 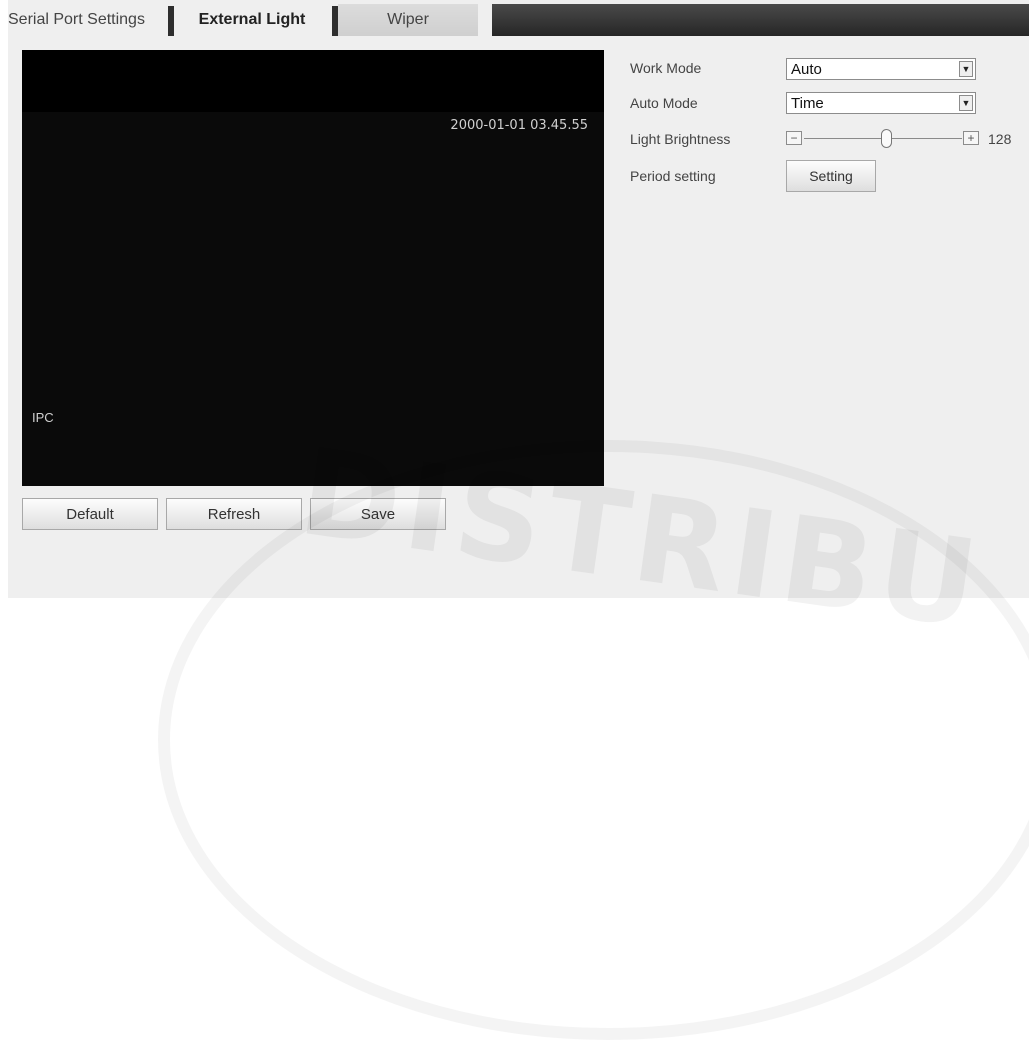 What do you see at coordinates (43, 417) in the screenshot?
I see `video-channel-label: IPC` at bounding box center [43, 417].